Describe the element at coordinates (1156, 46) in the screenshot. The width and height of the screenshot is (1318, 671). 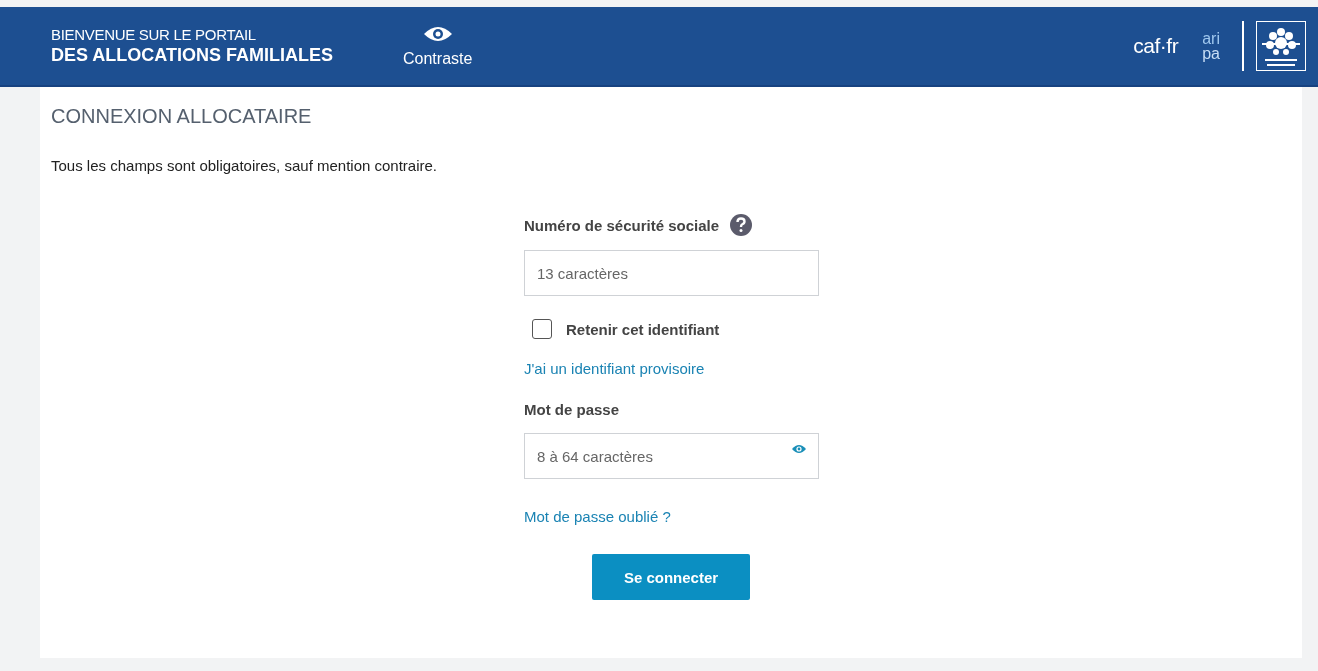
I see `caf-logo: caf·fr` at that location.